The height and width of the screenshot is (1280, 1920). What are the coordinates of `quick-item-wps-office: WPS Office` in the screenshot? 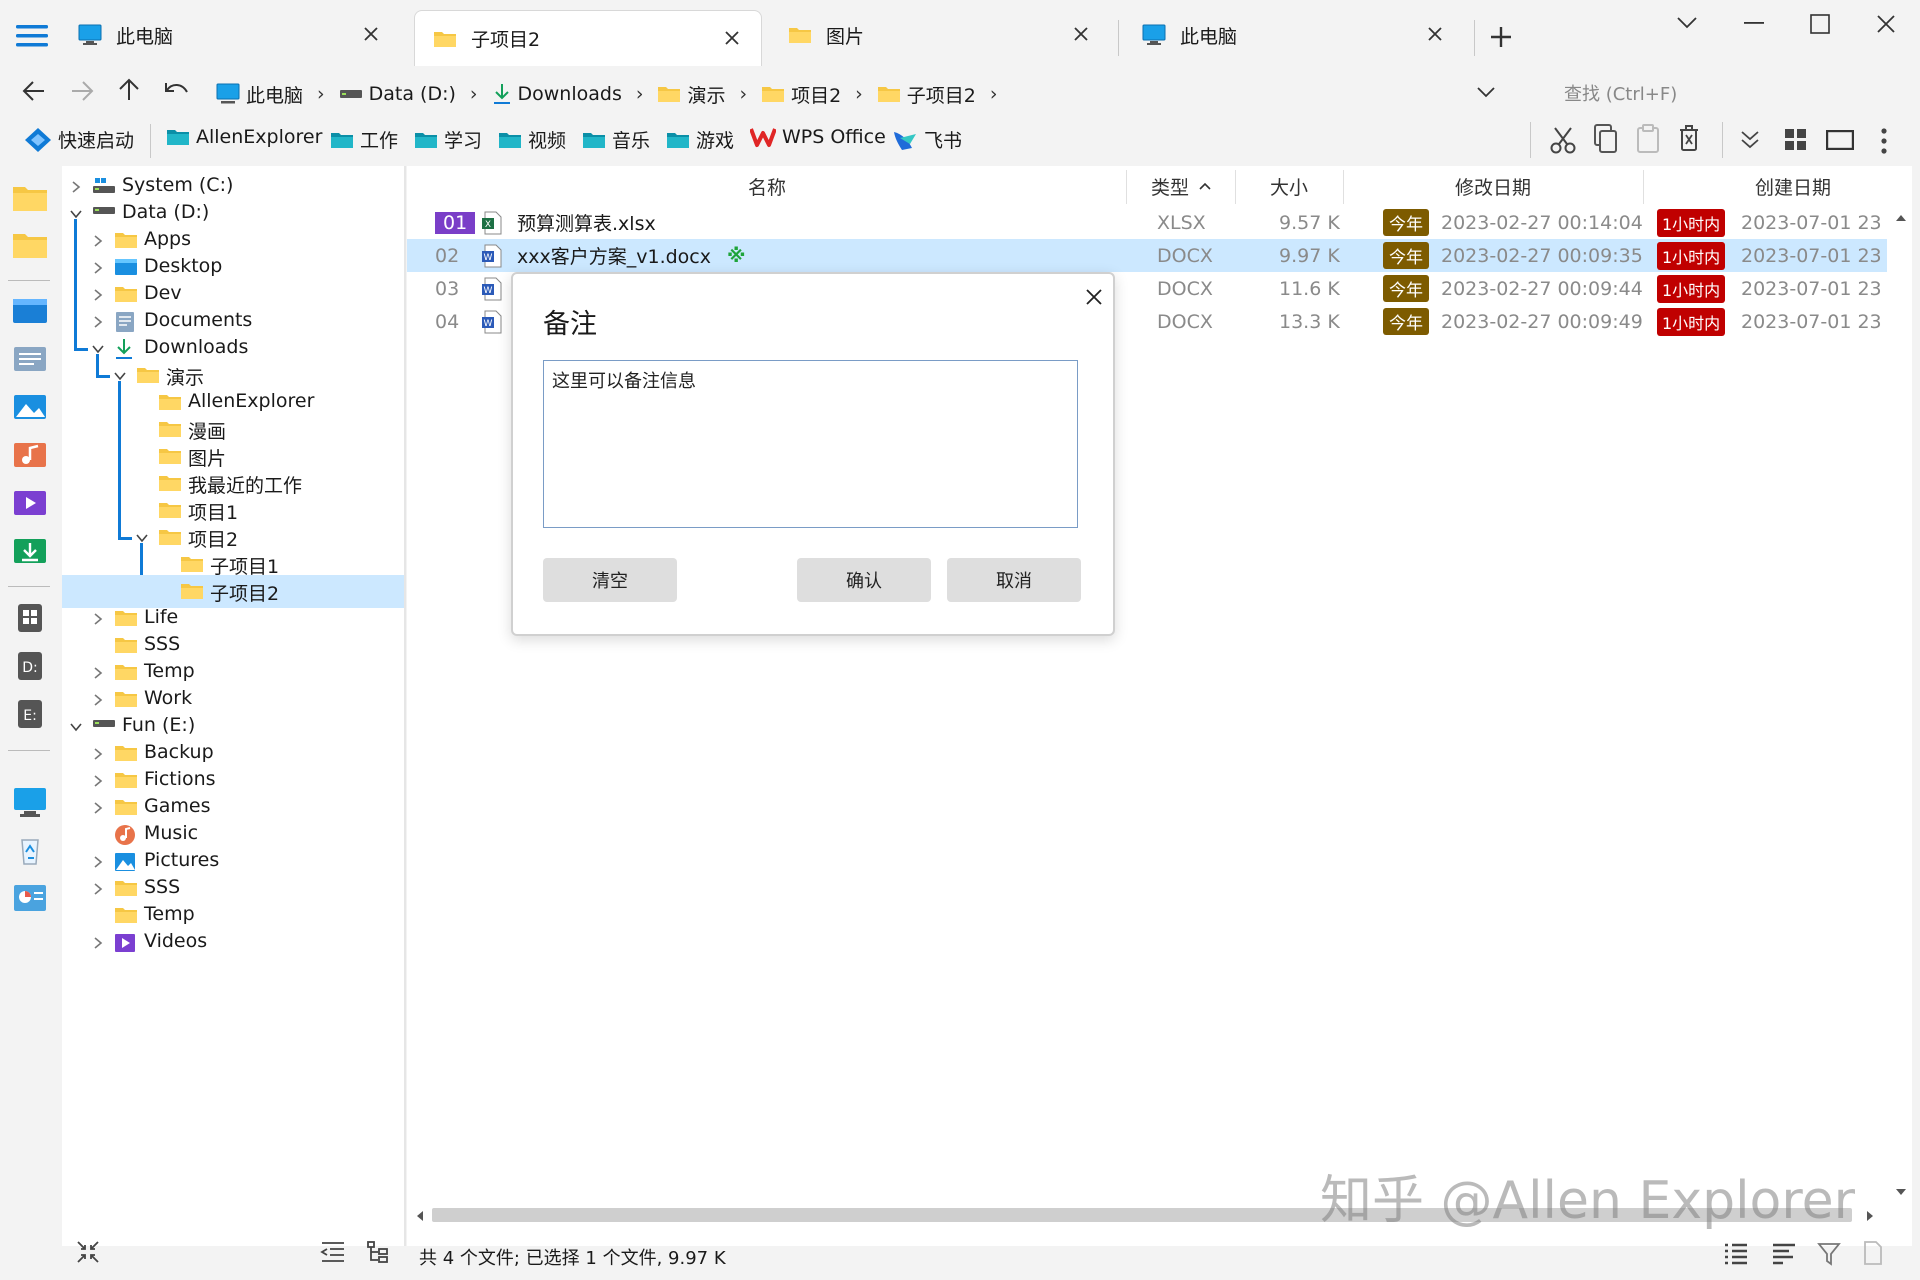 It's located at (818, 137).